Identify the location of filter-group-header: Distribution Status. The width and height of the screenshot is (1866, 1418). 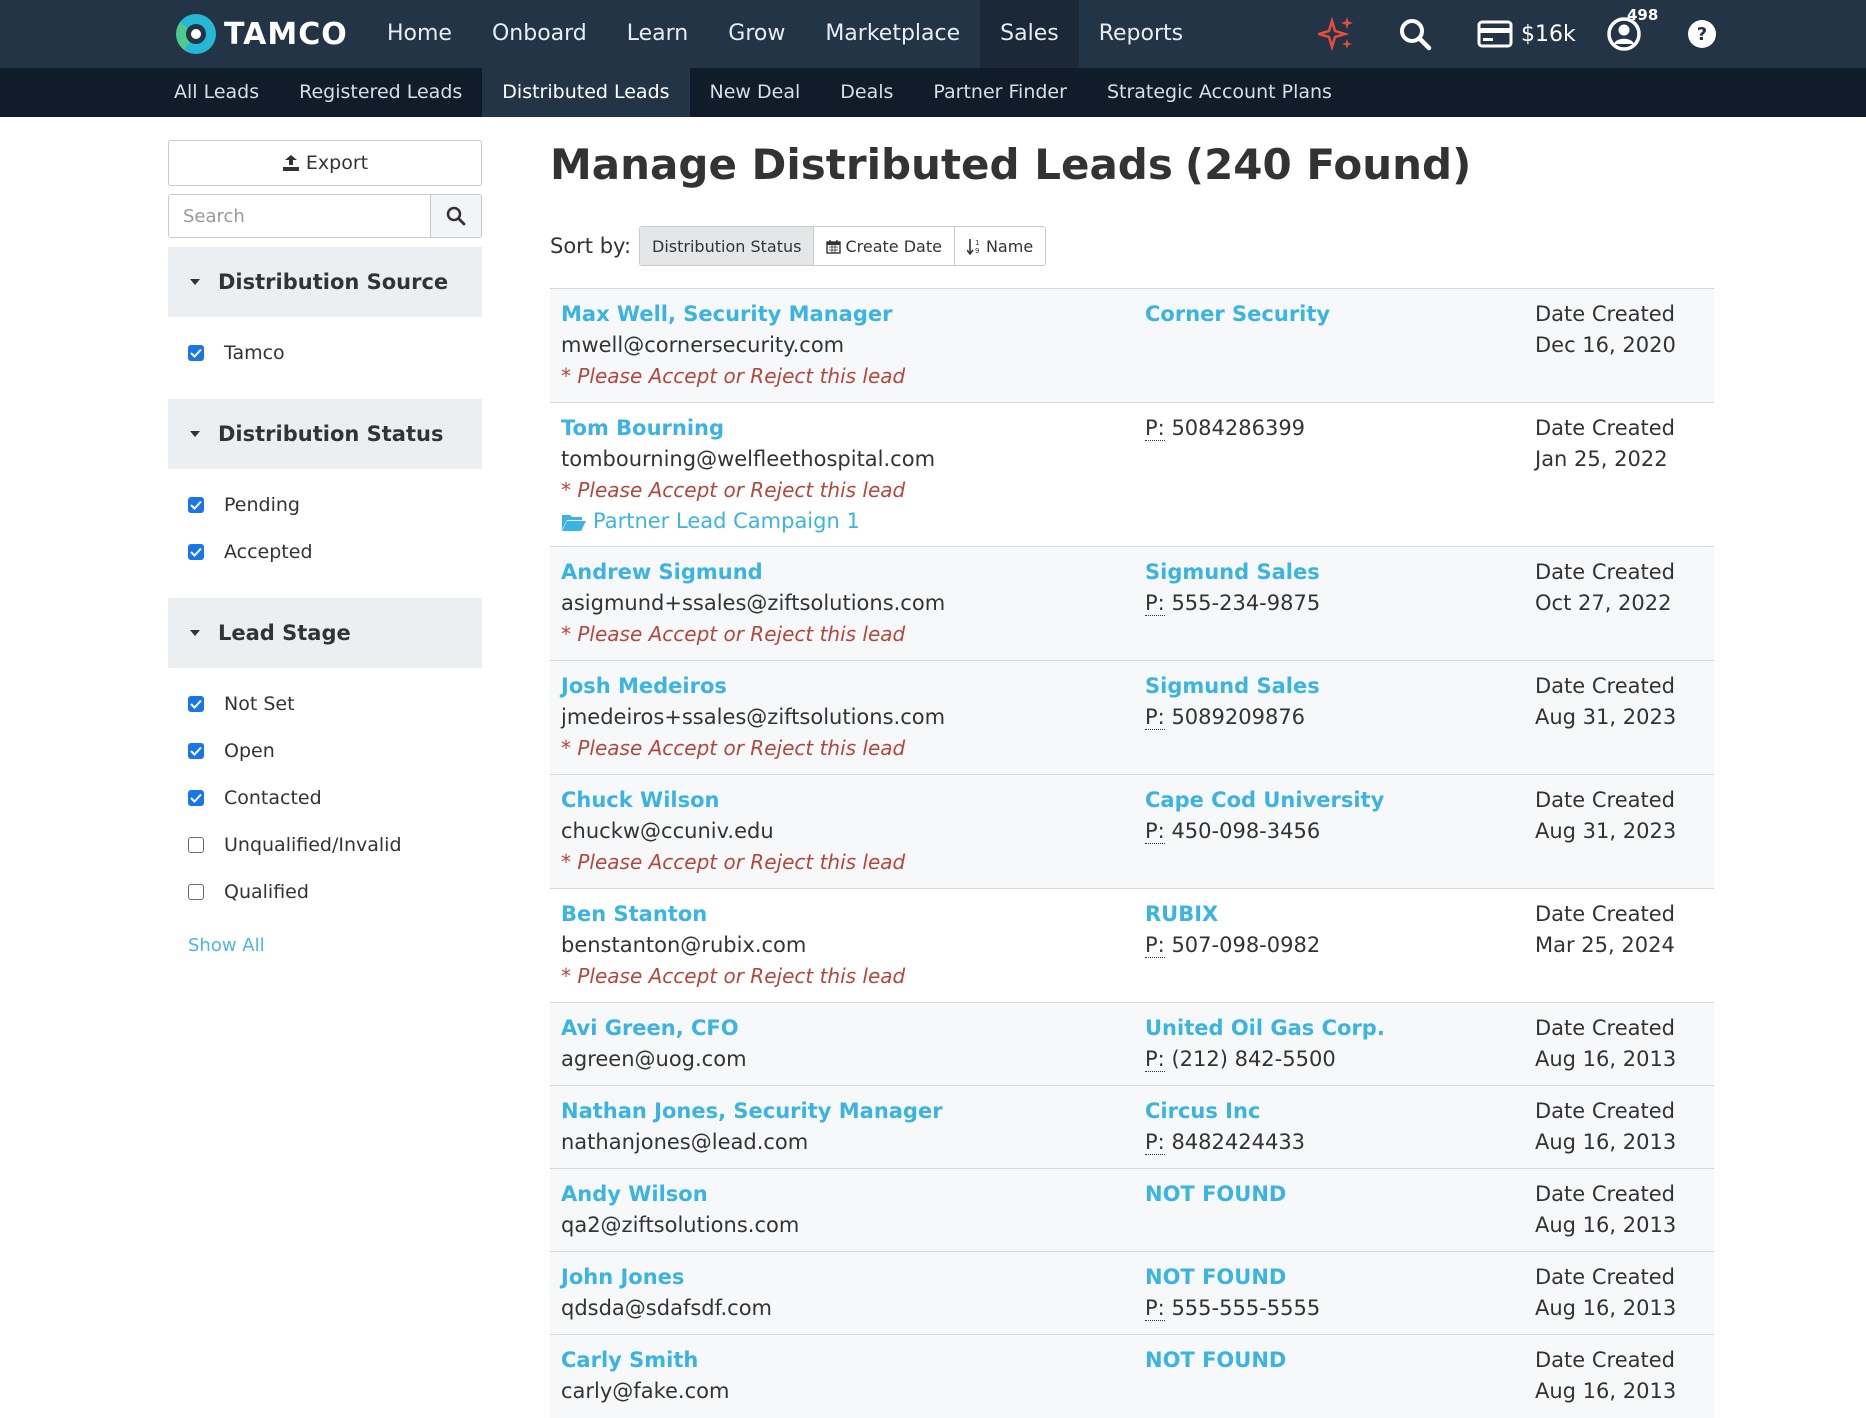
(325, 434).